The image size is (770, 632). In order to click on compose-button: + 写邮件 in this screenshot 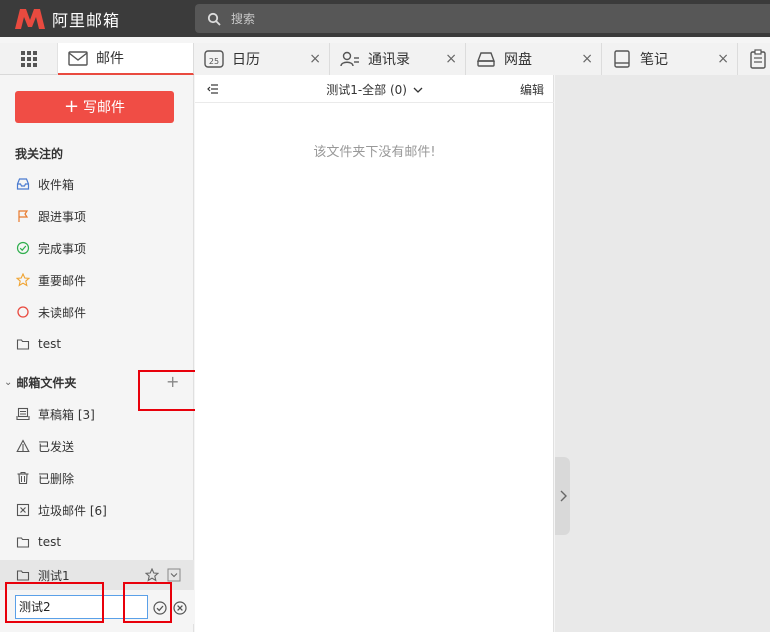, I will do `click(94, 107)`.